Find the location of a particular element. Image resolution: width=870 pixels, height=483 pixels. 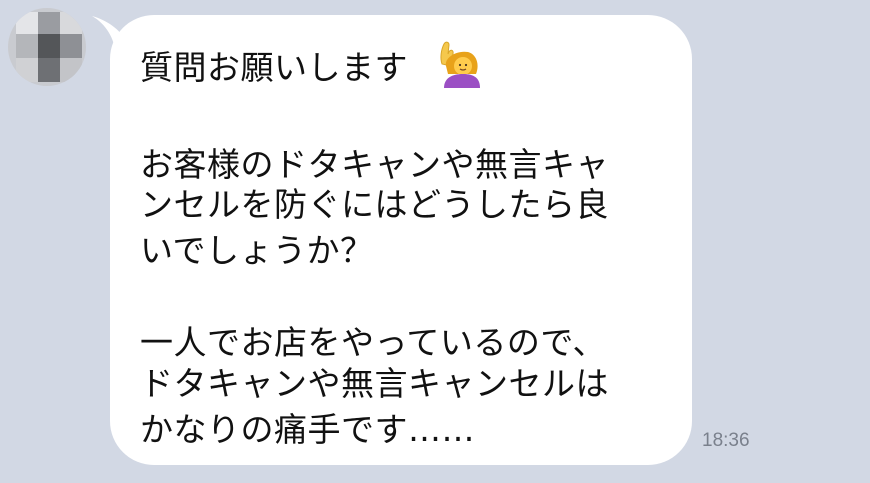

message-line-2: お客様のドタキャンや無言キャ is located at coordinates (374, 164).